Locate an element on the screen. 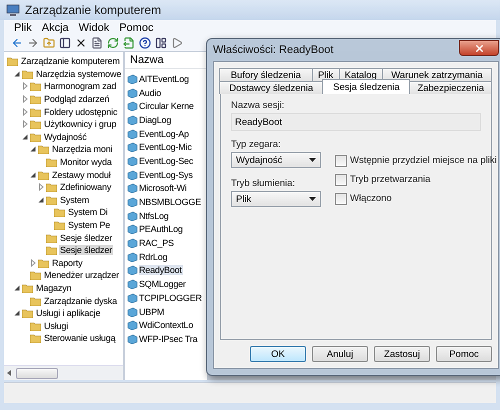  dialog-button: Anuluj is located at coordinates (340, 354).